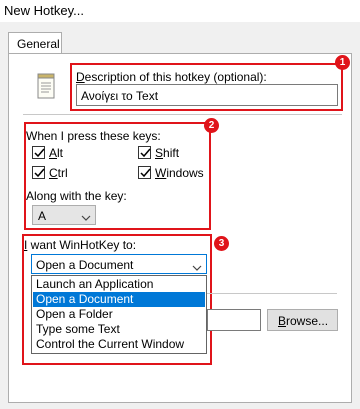 This screenshot has height=409, width=360. I want to click on description-value: Ανοίγει το Text, so click(120, 96).